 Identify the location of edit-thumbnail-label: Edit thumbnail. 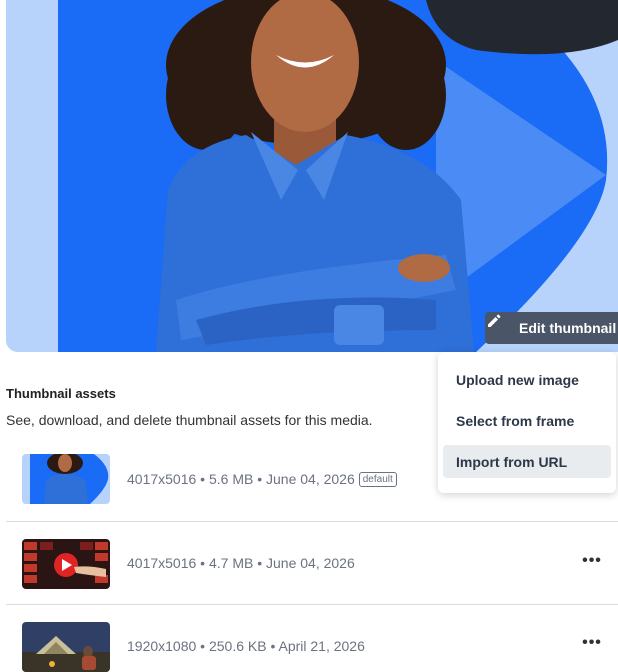
(568, 328).